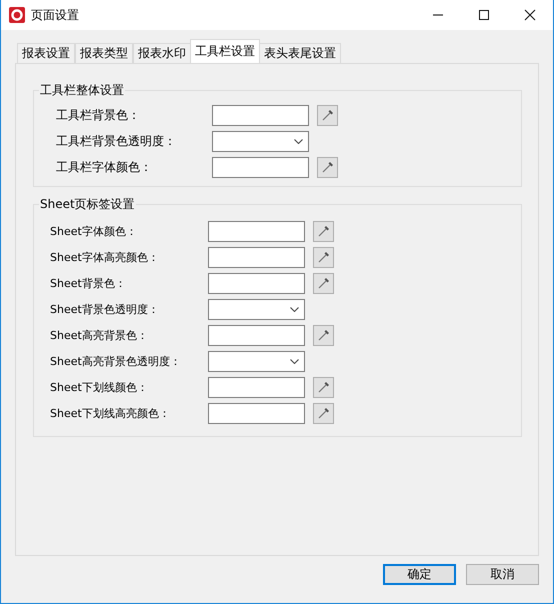 The height and width of the screenshot is (604, 554). Describe the element at coordinates (55, 15) in the screenshot. I see `window-title: 页面设置` at that location.